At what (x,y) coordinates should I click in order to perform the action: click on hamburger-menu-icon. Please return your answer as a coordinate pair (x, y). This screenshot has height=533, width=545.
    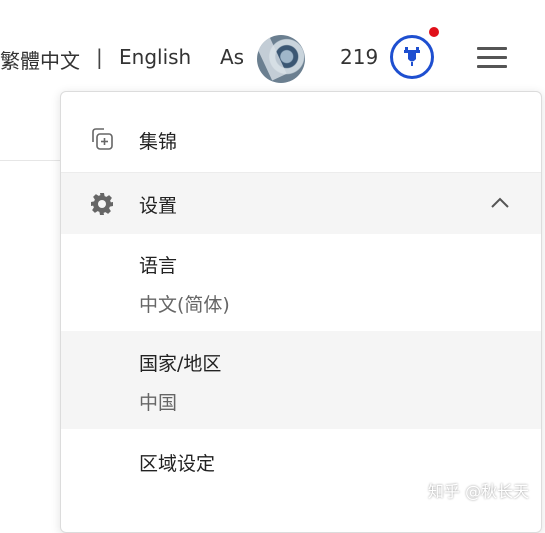
    Looking at the image, I should click on (492, 58).